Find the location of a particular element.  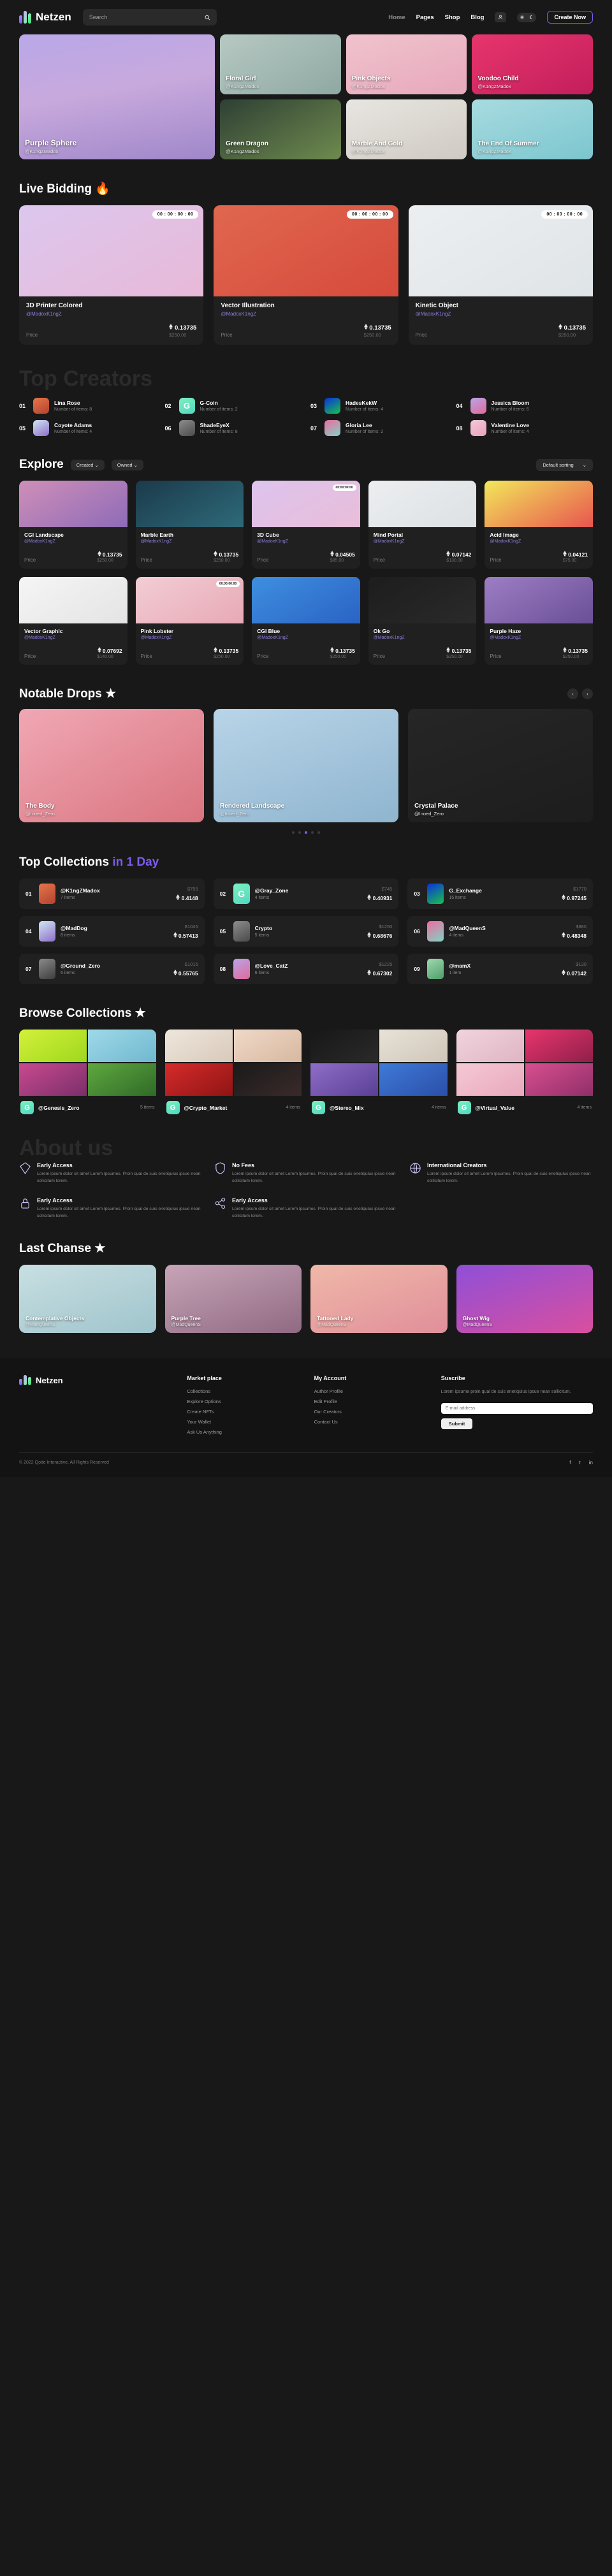

nav-item-shop: Shop is located at coordinates (452, 17).